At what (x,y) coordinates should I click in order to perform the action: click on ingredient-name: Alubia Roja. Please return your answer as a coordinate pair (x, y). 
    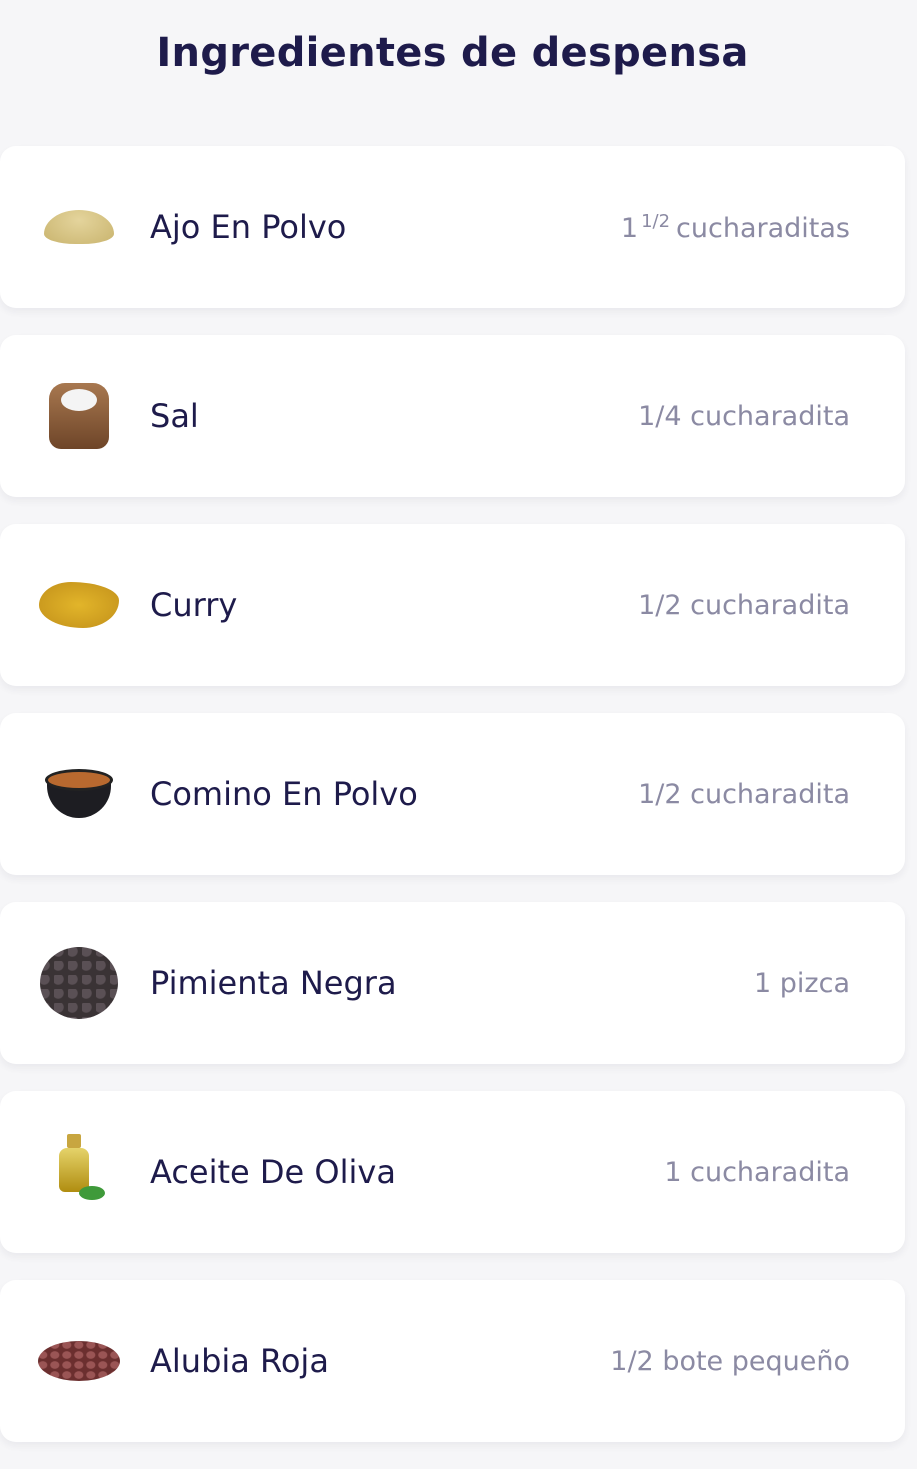
    Looking at the image, I should click on (239, 1361).